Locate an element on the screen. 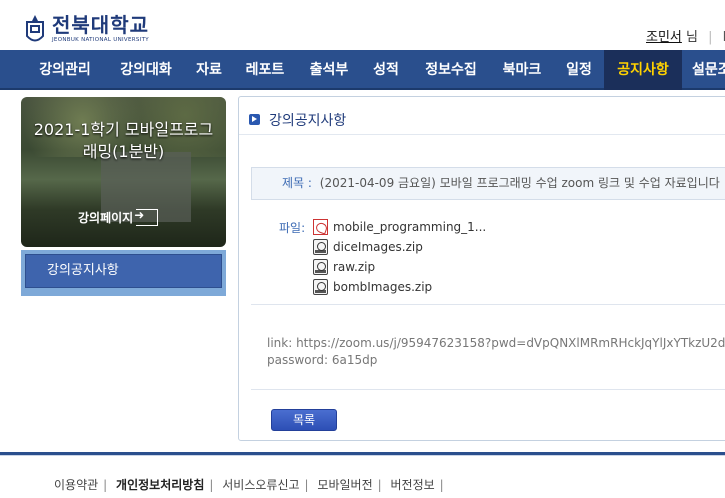 The width and height of the screenshot is (725, 498). footer-link-privacy: 개인정보처리방침 is located at coordinates (160, 485).